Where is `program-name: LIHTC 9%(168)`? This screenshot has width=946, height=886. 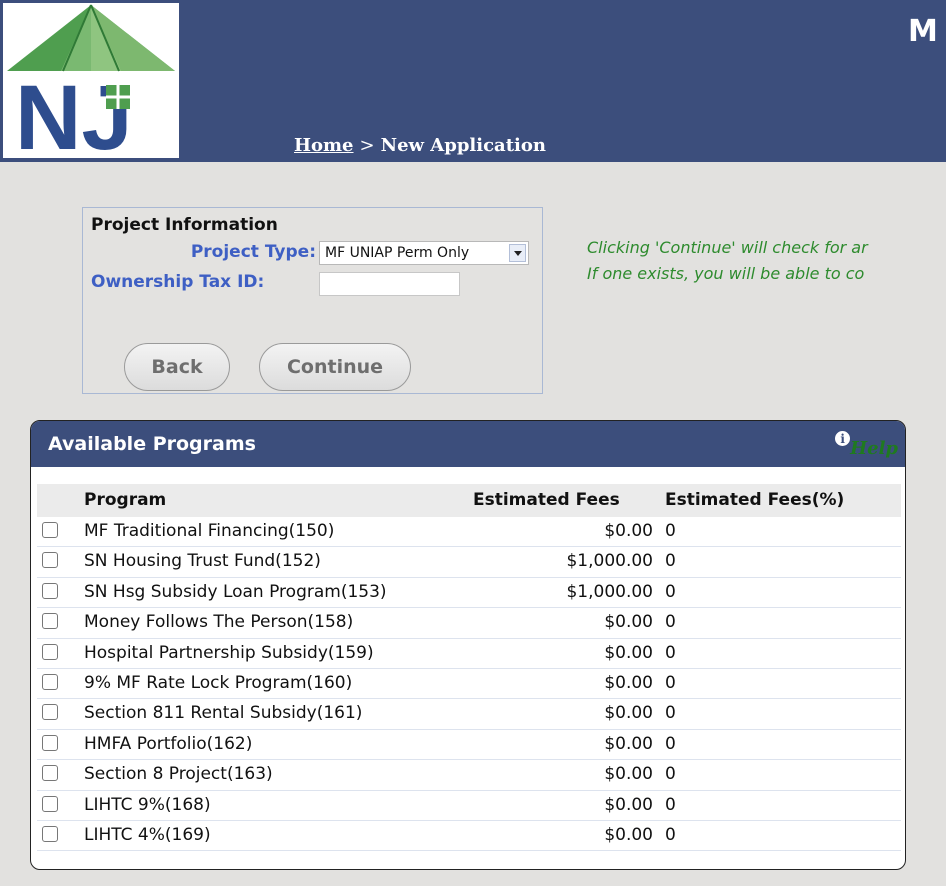
program-name: LIHTC 9%(168) is located at coordinates (147, 804).